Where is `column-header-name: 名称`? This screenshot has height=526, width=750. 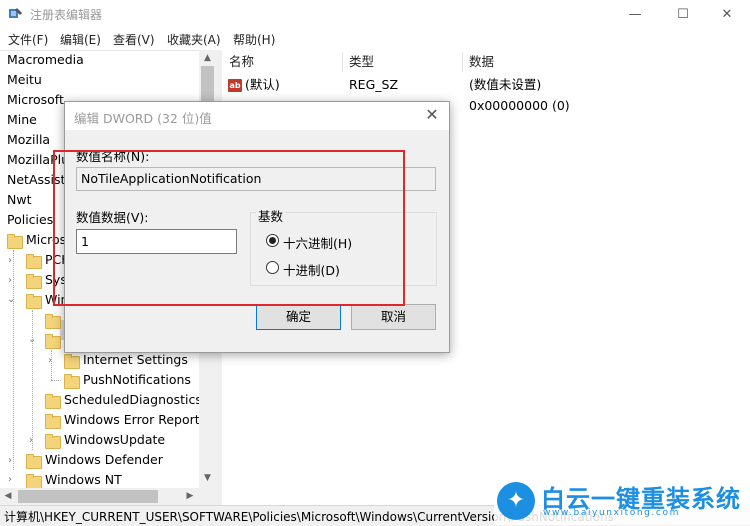 column-header-name: 名称 is located at coordinates (241, 62).